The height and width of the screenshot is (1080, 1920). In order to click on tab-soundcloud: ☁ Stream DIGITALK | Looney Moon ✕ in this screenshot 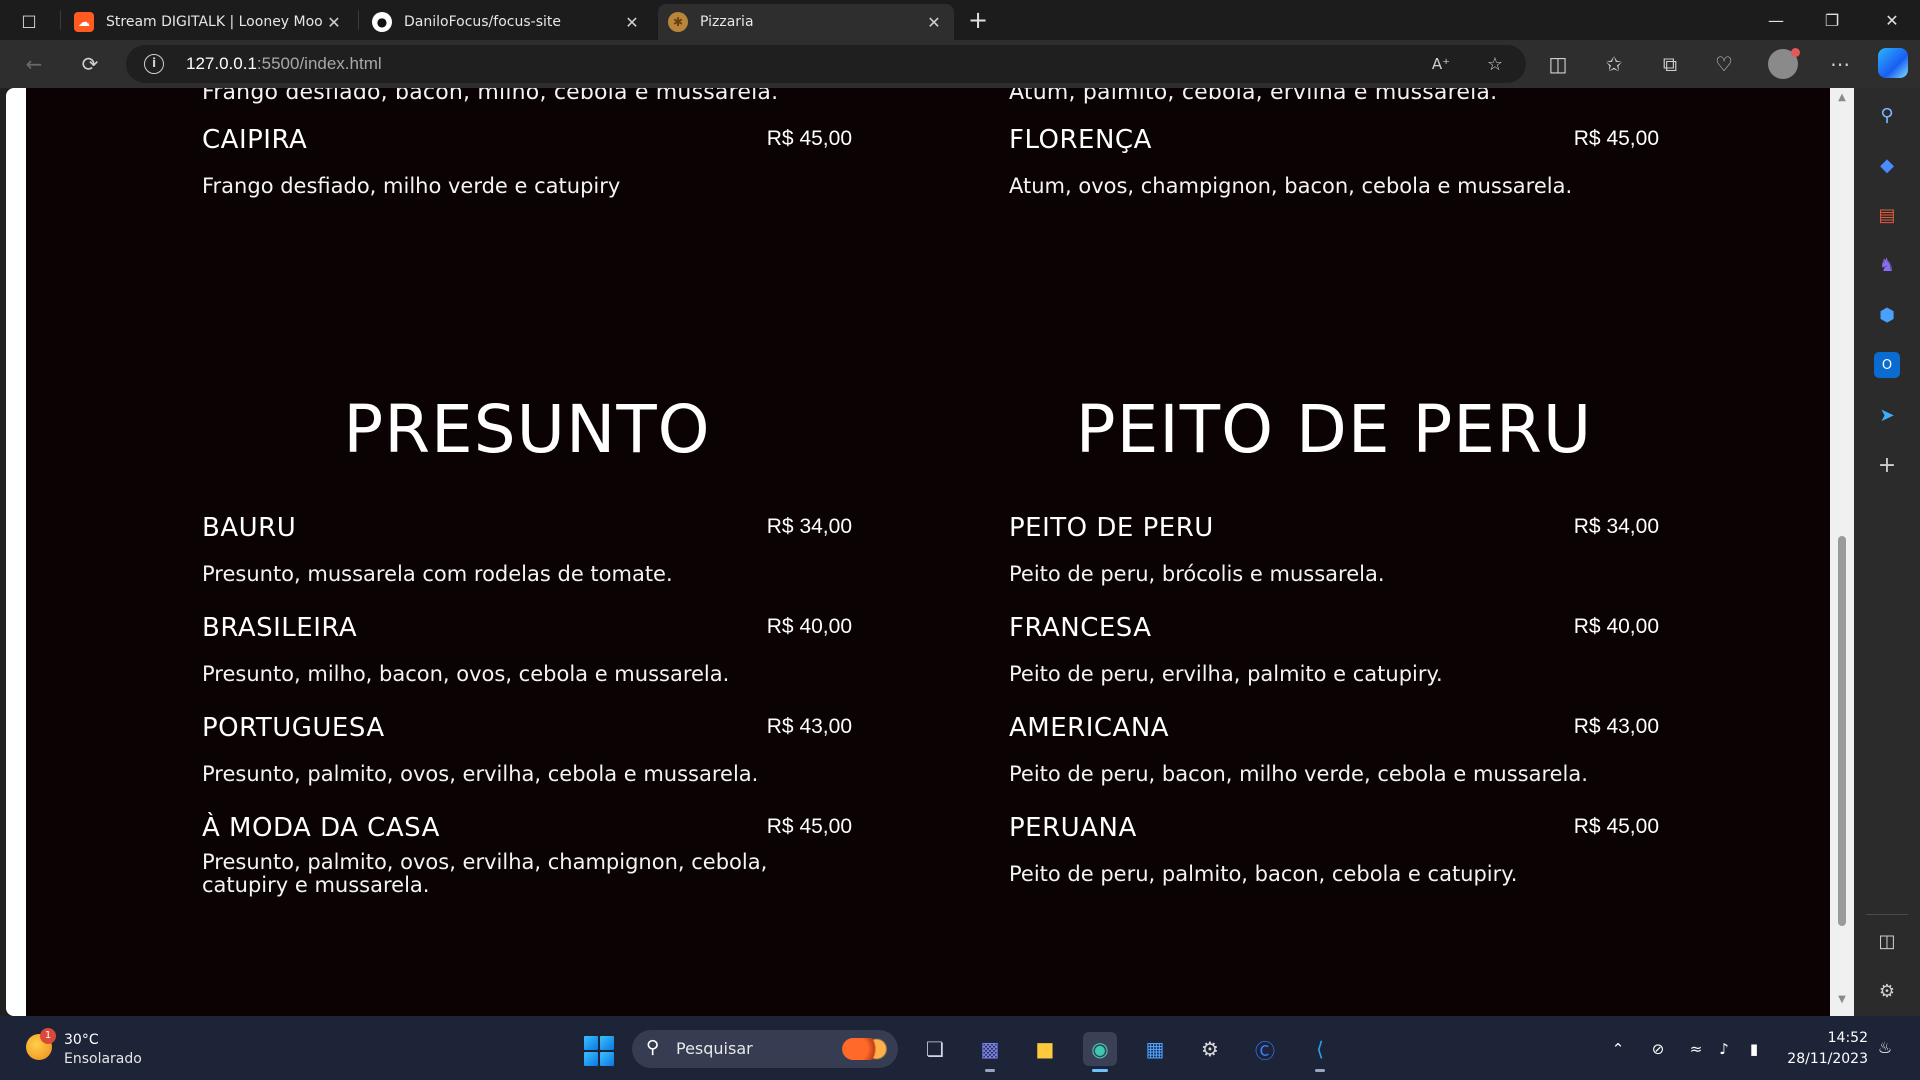, I will do `click(209, 22)`.